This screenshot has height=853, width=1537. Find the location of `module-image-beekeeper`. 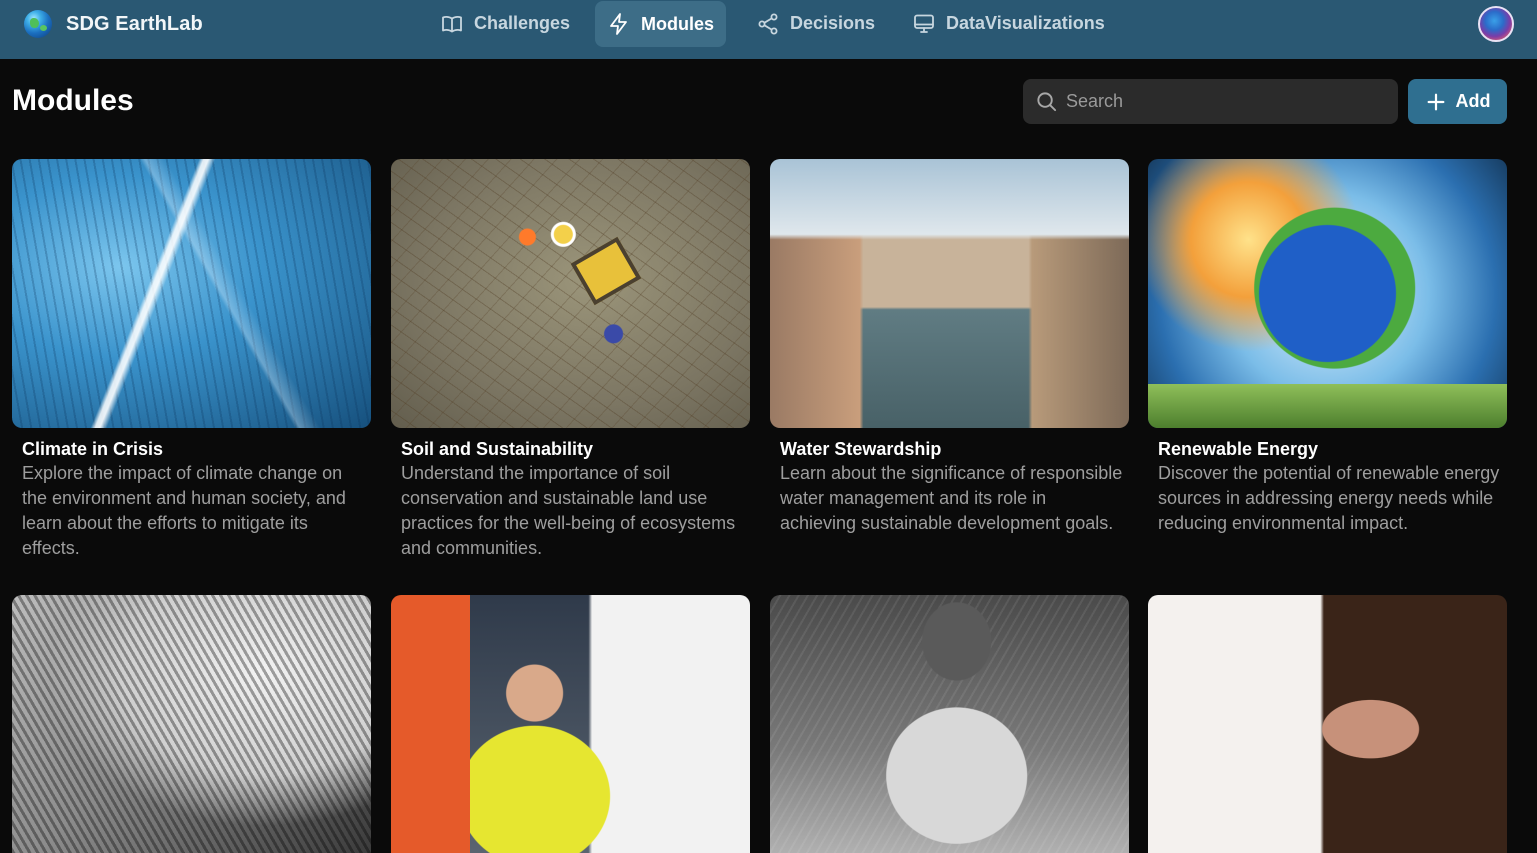

module-image-beekeeper is located at coordinates (191, 724).